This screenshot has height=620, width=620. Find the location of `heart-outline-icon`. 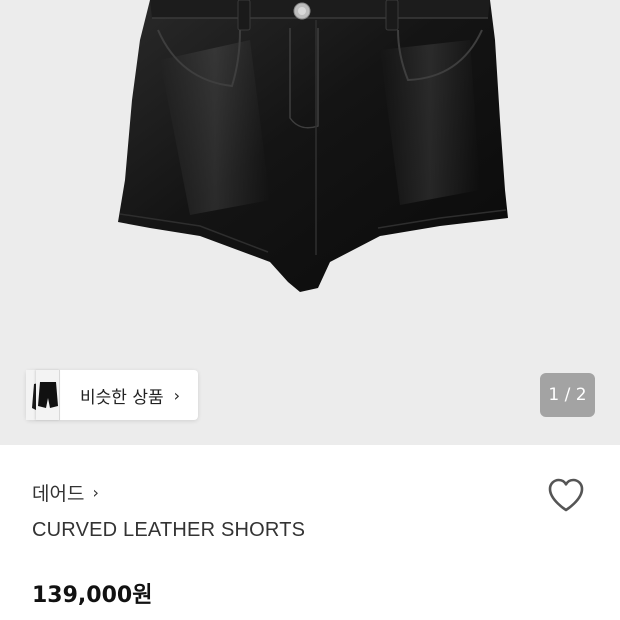

heart-outline-icon is located at coordinates (566, 495).